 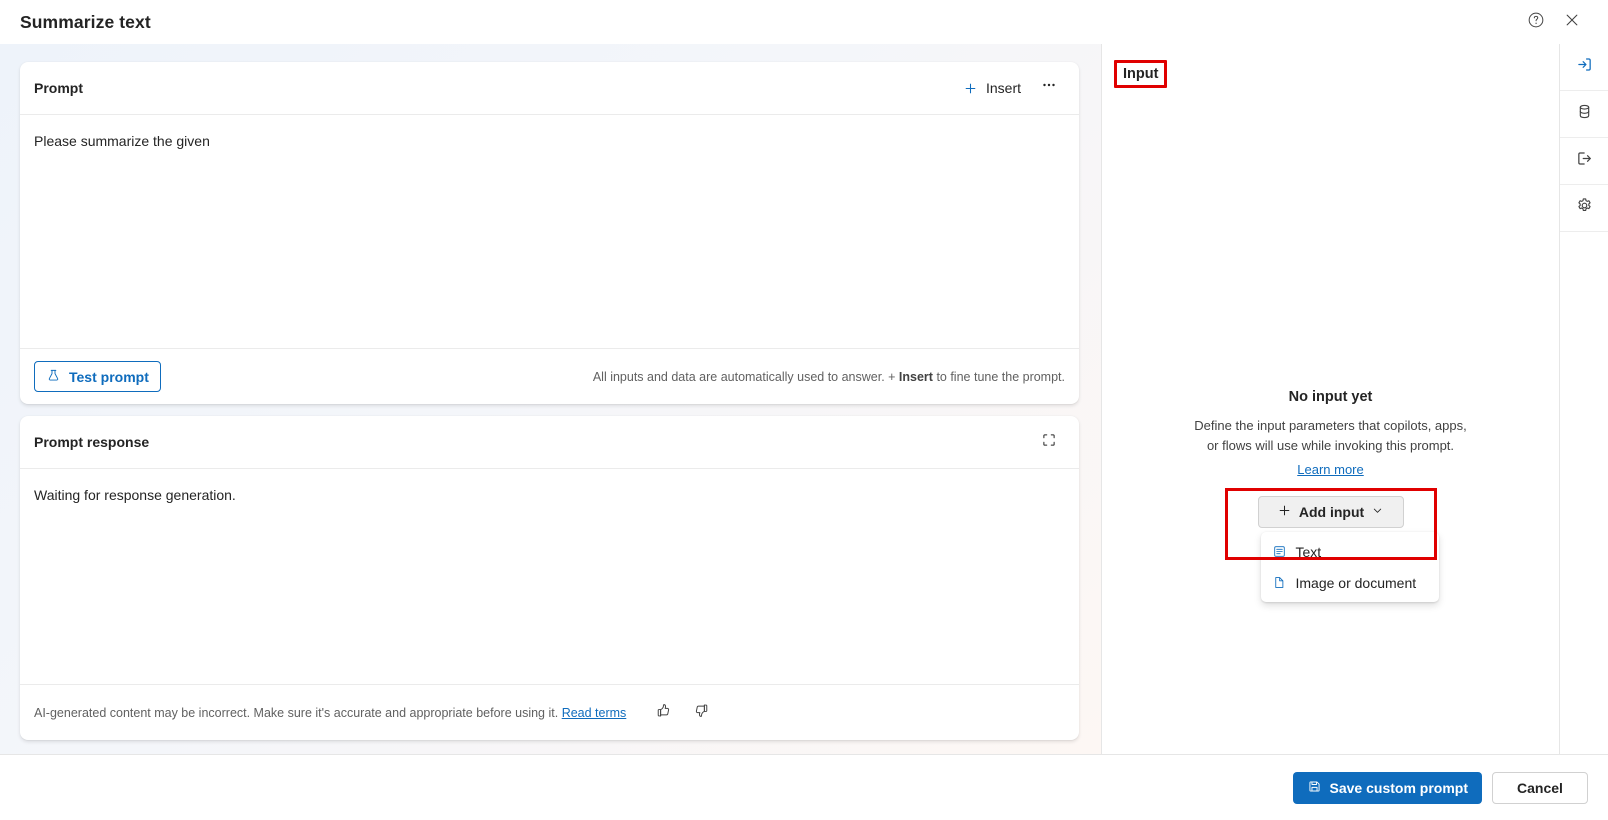 I want to click on help-circle-icon, so click(x=1536, y=22).